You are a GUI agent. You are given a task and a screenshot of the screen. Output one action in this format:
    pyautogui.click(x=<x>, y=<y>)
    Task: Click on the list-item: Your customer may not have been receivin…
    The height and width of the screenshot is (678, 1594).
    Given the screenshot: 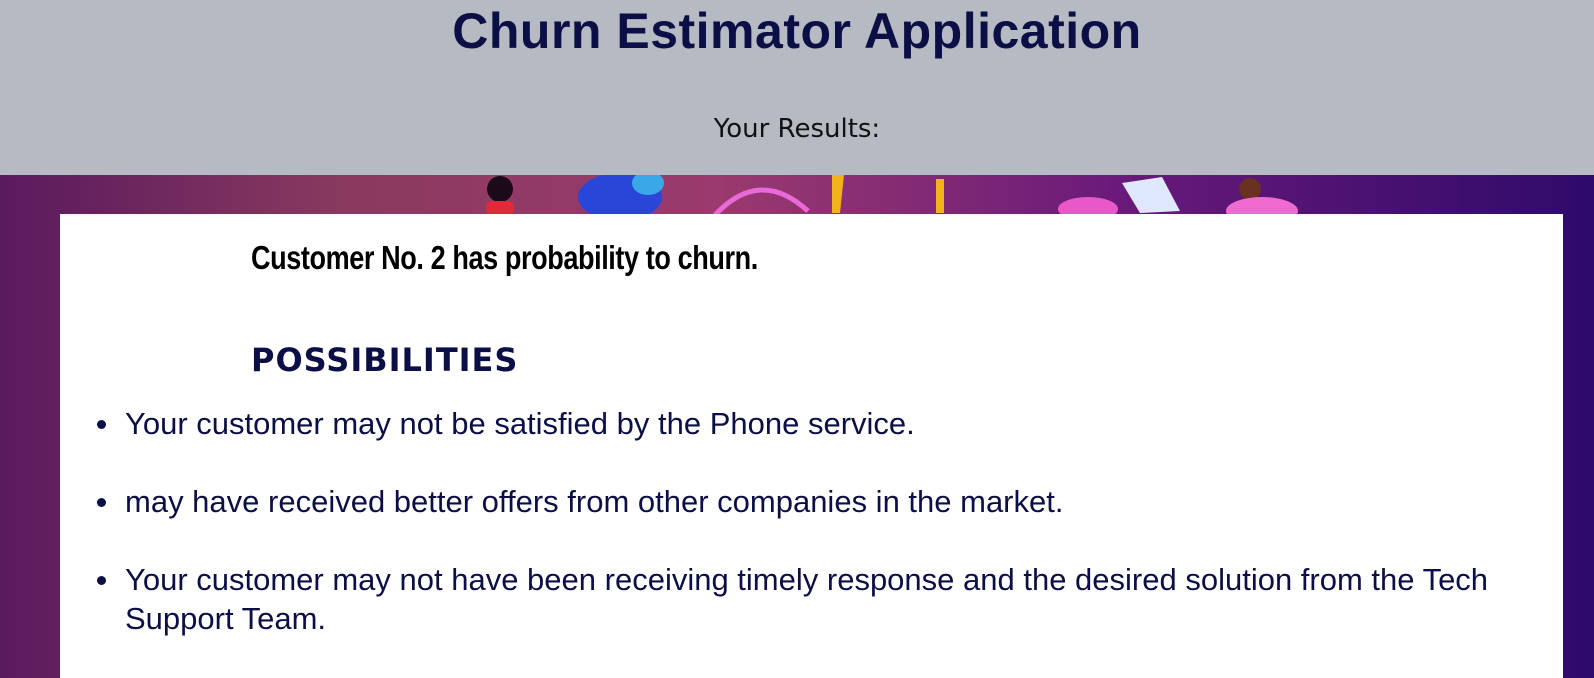 What is the action you would take?
    pyautogui.click(x=821, y=599)
    